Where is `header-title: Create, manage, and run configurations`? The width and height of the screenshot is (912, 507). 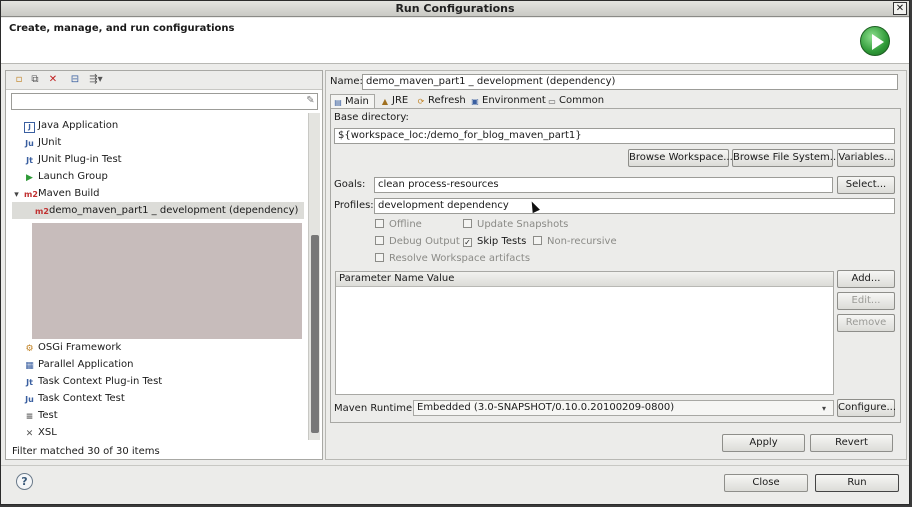
header-title: Create, manage, and run configurations is located at coordinates (122, 28).